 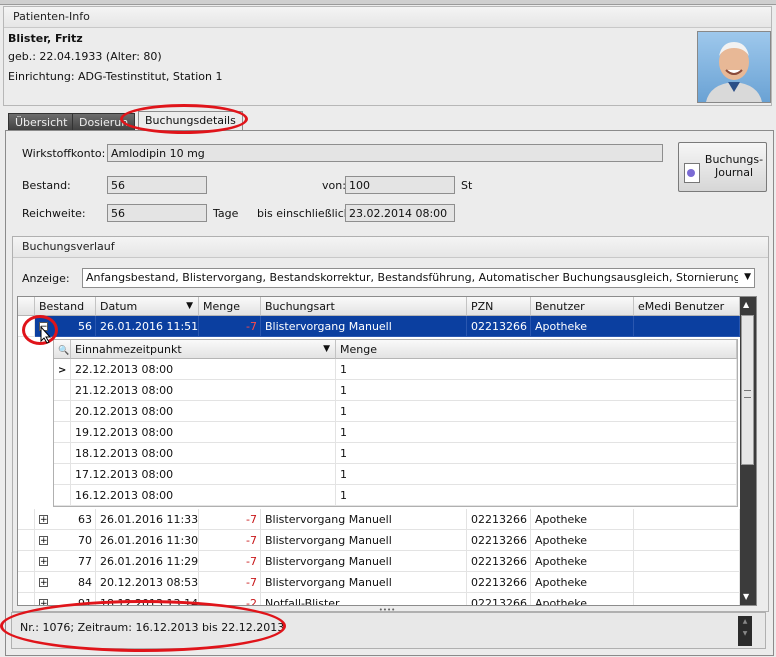 What do you see at coordinates (203, 369) in the screenshot?
I see `subrow-einnahmezeitpunkt: 22.12.2013 08:00` at bounding box center [203, 369].